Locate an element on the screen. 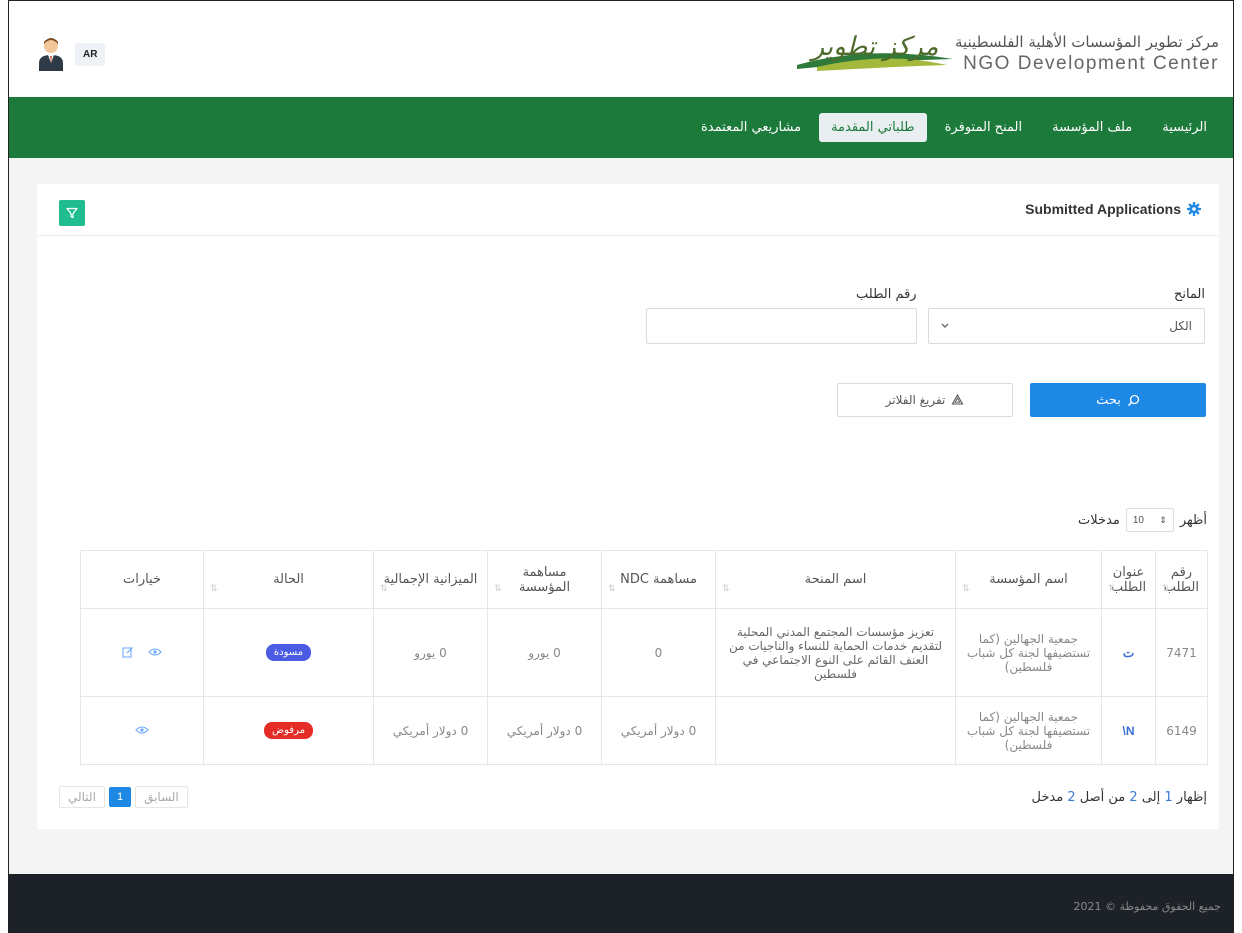 This screenshot has height=933, width=1242. cell-app-no: 6149 is located at coordinates (1181, 730).